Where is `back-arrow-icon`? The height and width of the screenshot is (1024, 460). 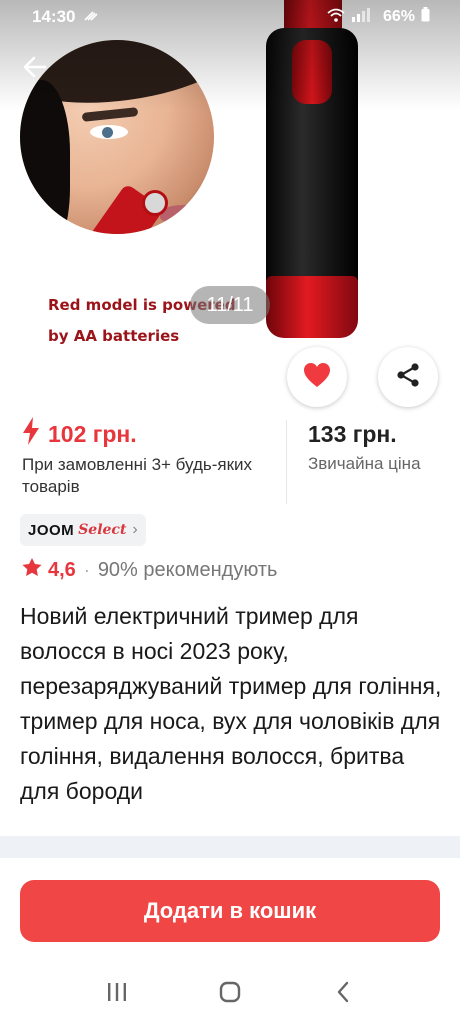
back-arrow-icon is located at coordinates (35, 69).